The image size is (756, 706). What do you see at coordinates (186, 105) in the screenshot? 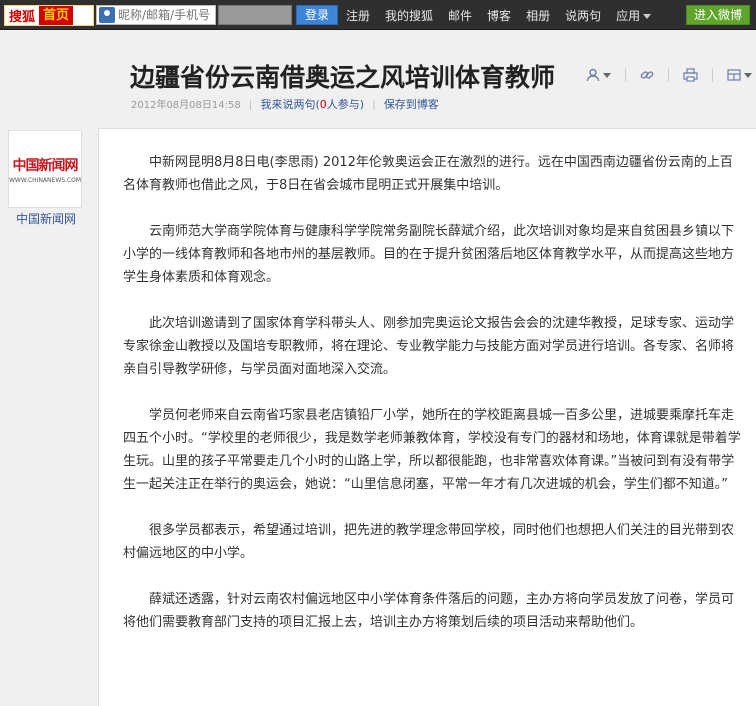
I see `publish-date: 2012年08月08日14:58` at bounding box center [186, 105].